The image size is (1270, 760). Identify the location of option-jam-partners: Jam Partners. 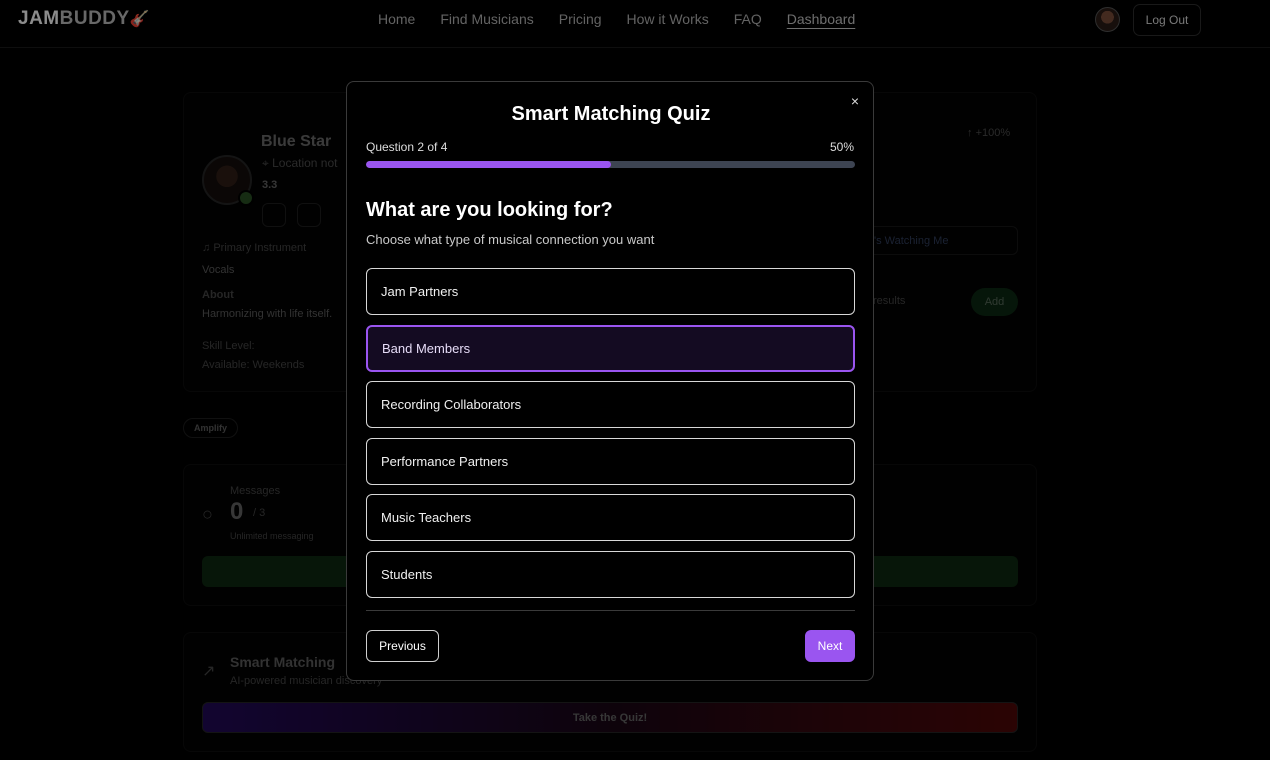
(610, 291).